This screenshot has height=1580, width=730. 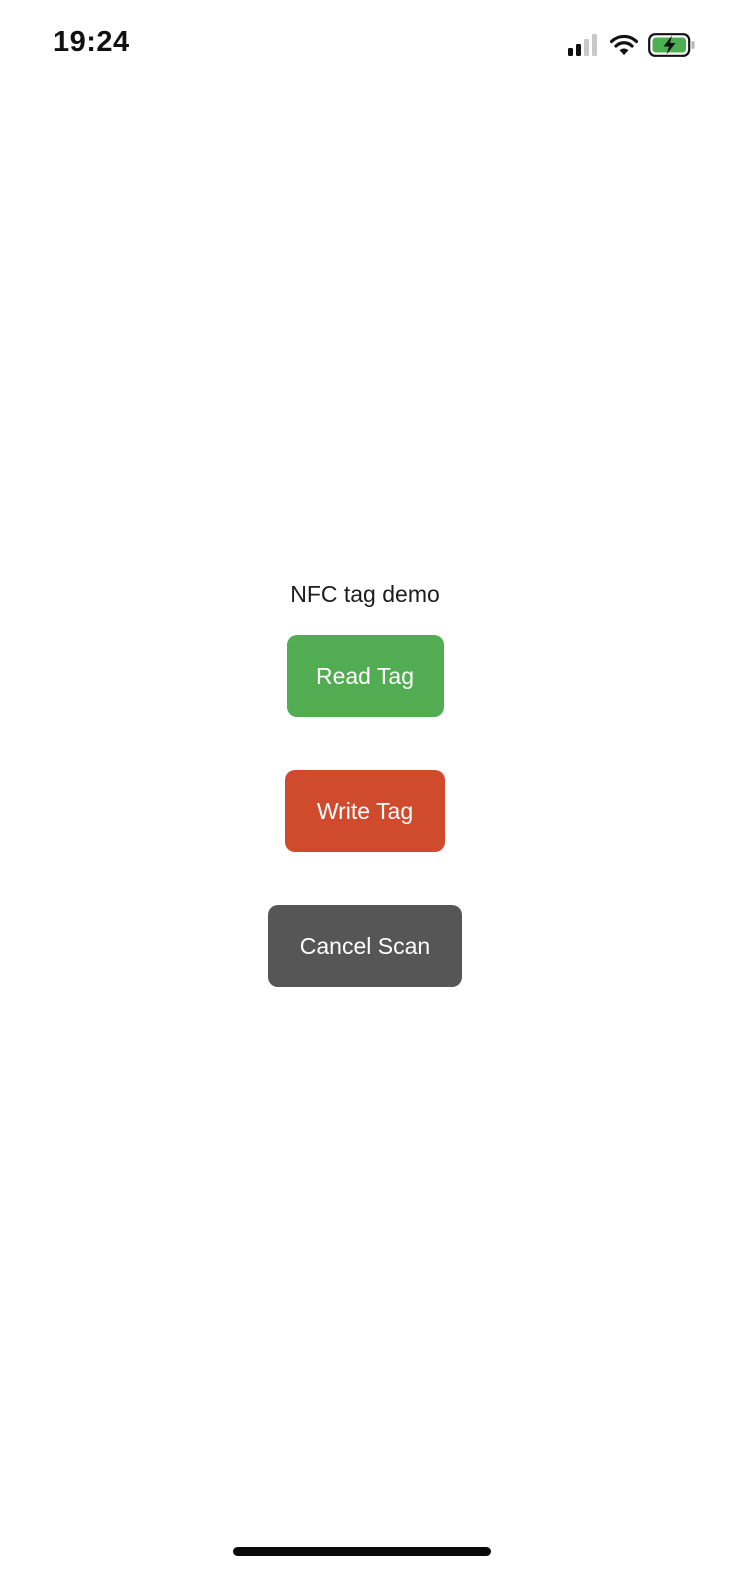 What do you see at coordinates (624, 45) in the screenshot?
I see `wifi-icon` at bounding box center [624, 45].